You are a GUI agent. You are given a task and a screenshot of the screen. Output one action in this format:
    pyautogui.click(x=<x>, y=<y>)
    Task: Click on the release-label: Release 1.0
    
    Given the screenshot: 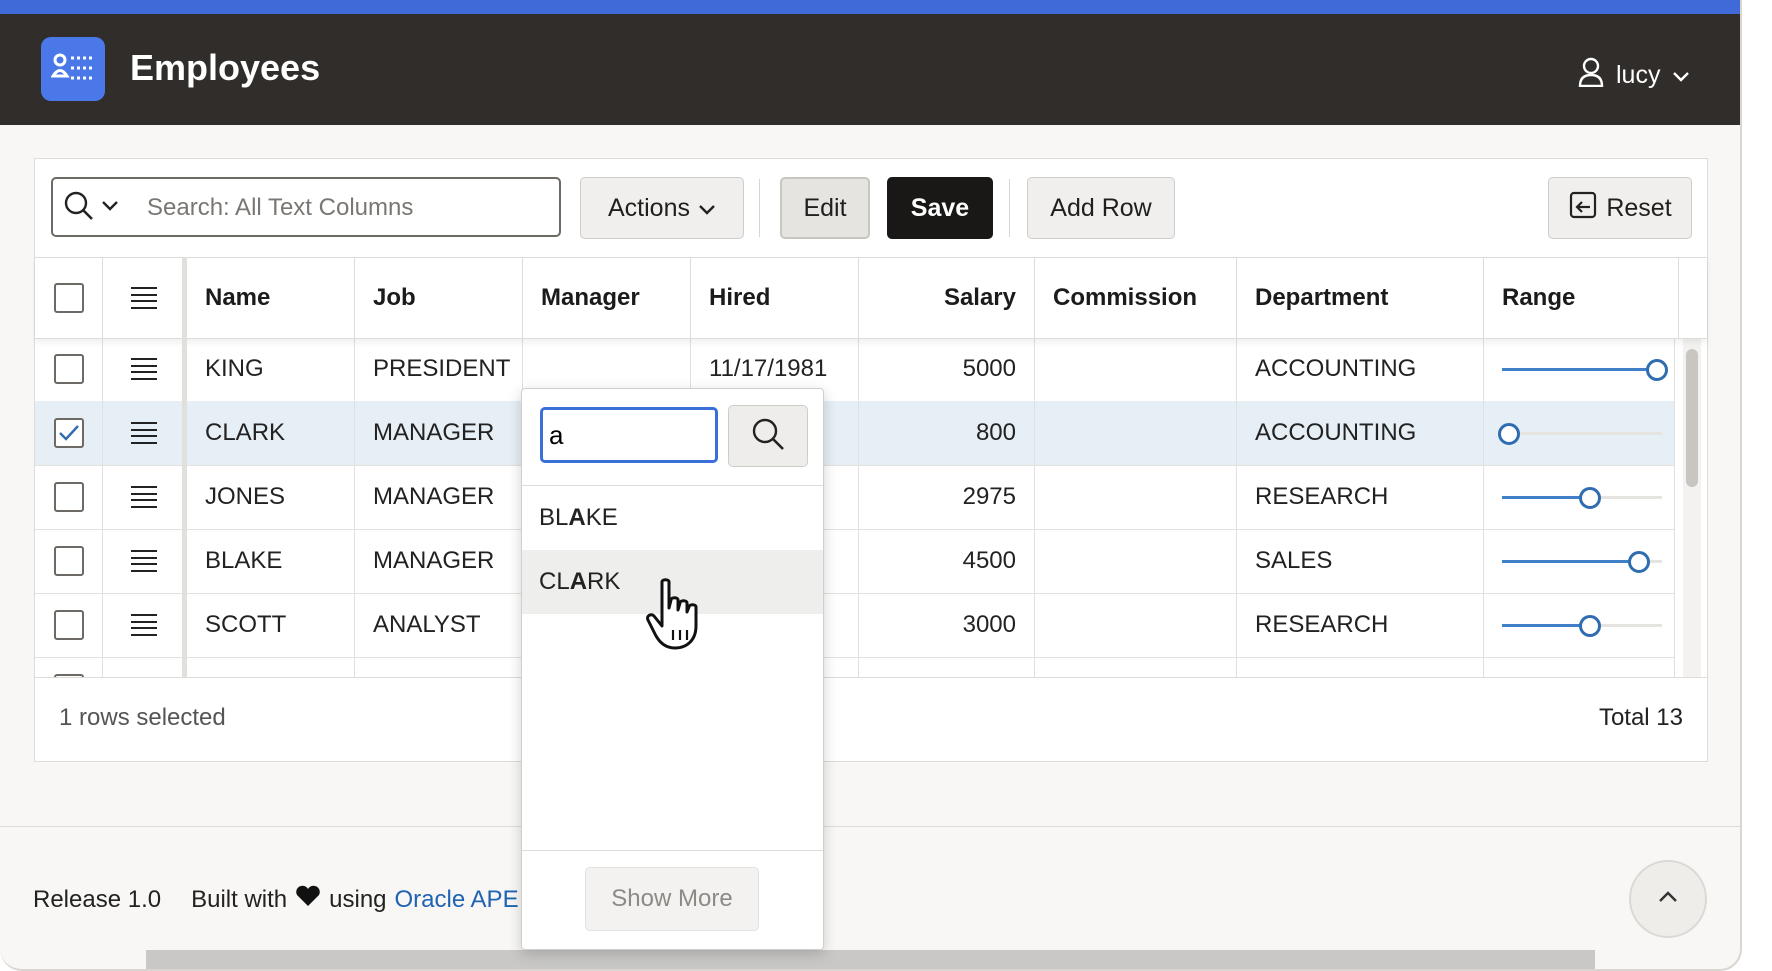 What is the action you would take?
    pyautogui.click(x=97, y=899)
    